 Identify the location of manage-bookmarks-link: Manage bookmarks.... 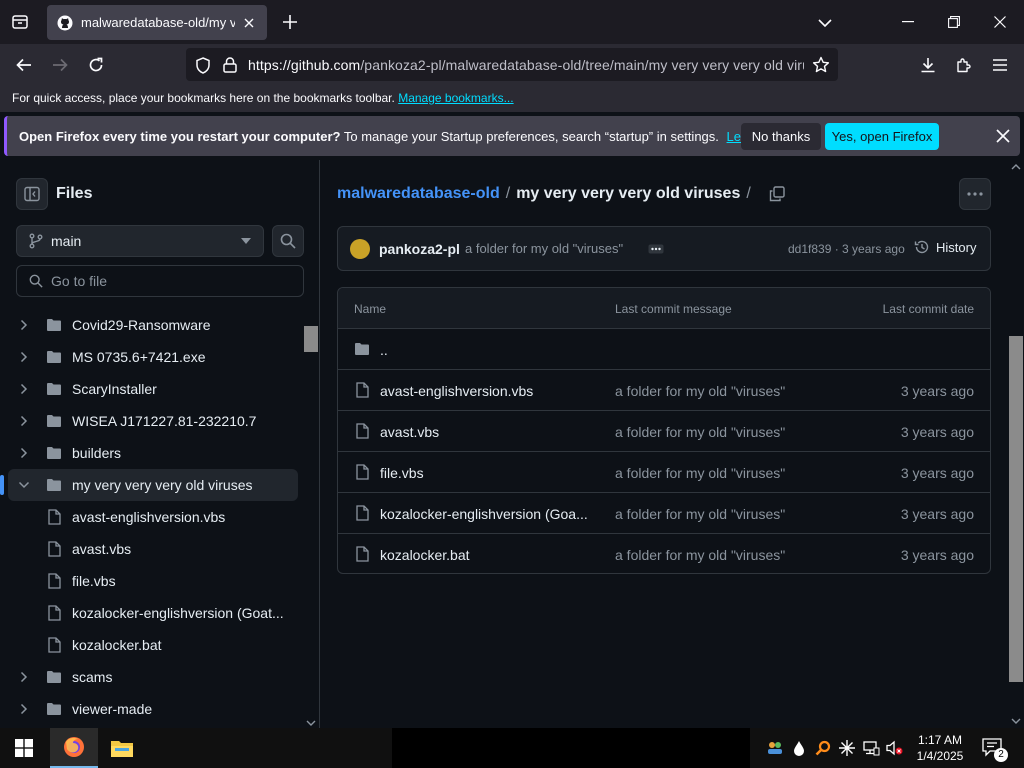
(455, 98).